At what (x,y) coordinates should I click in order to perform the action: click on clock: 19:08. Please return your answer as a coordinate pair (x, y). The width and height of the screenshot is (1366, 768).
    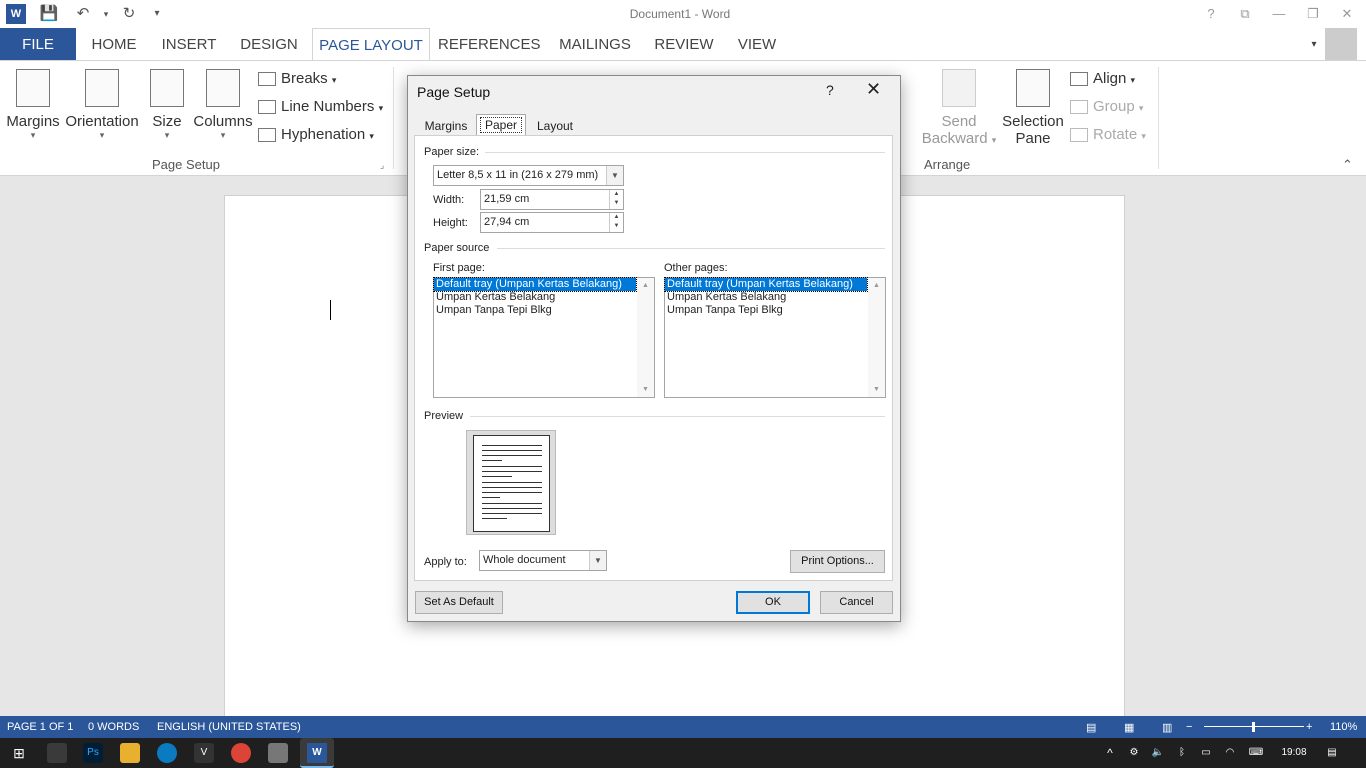
    Looking at the image, I should click on (1294, 753).